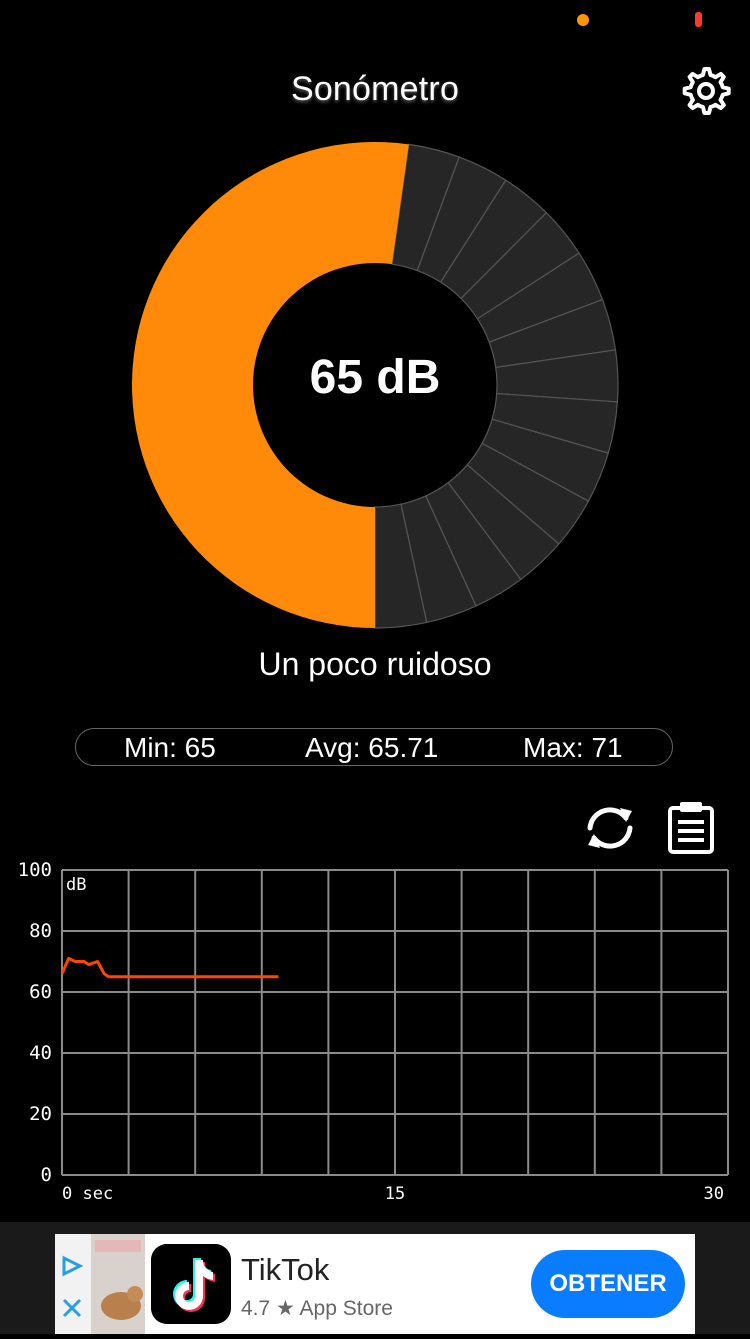 The height and width of the screenshot is (1339, 750). What do you see at coordinates (705, 91) in the screenshot?
I see `gear-icon` at bounding box center [705, 91].